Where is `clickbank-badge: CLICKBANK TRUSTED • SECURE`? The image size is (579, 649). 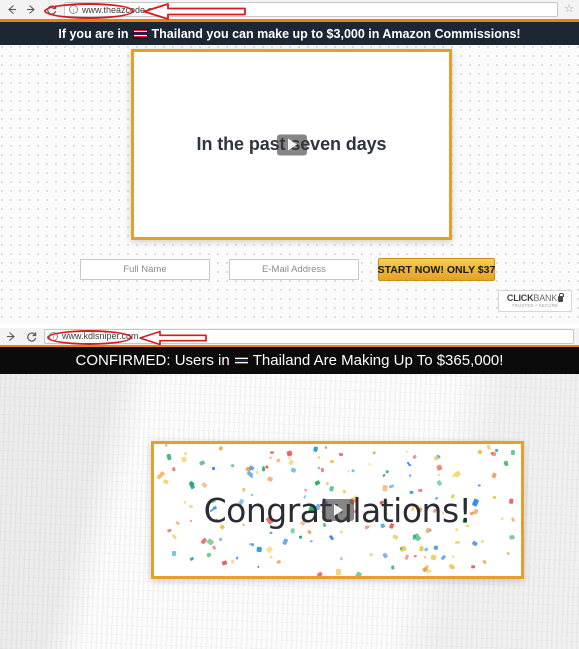
clickbank-badge: CLICKBANK TRUSTED • SECURE is located at coordinates (535, 301).